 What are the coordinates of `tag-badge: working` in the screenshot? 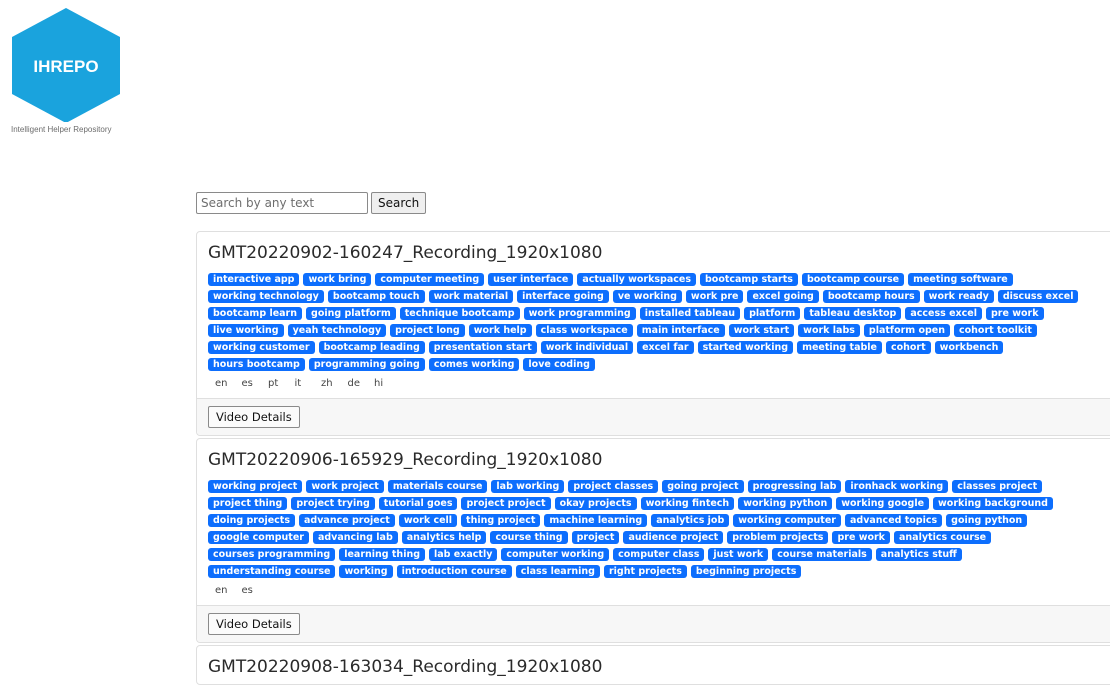 It's located at (366, 571).